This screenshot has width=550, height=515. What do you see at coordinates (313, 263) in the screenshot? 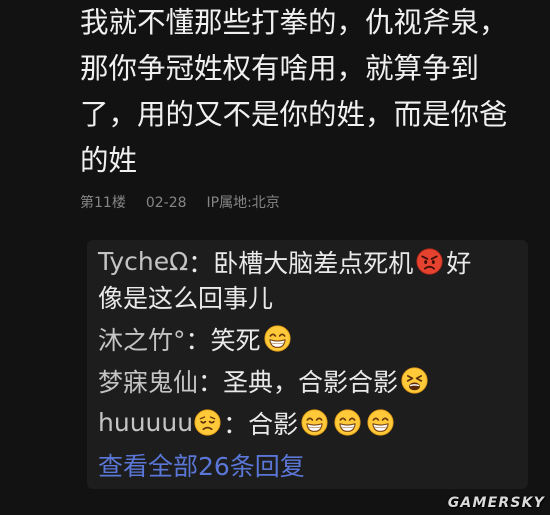
I see `reply-text: 卧槽大脑差点死机` at bounding box center [313, 263].